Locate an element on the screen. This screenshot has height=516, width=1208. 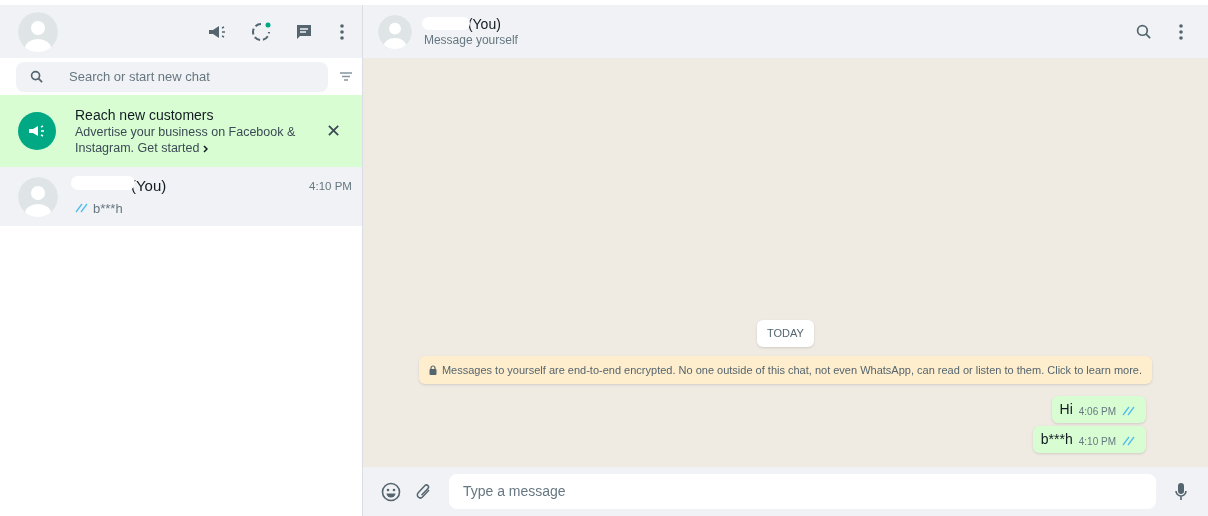
banner-text: Advertise your business on Facebook & Instagram. Get started is located at coordinates (186, 140).